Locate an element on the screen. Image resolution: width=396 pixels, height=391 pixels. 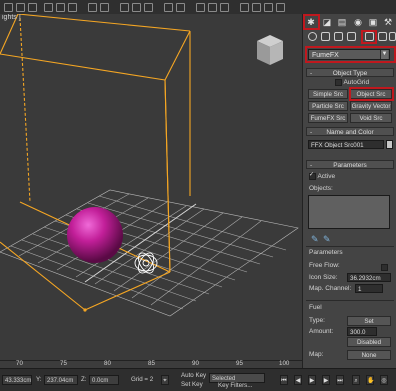
x-coord-field: 43.333cm is located at coordinates (17, 380).